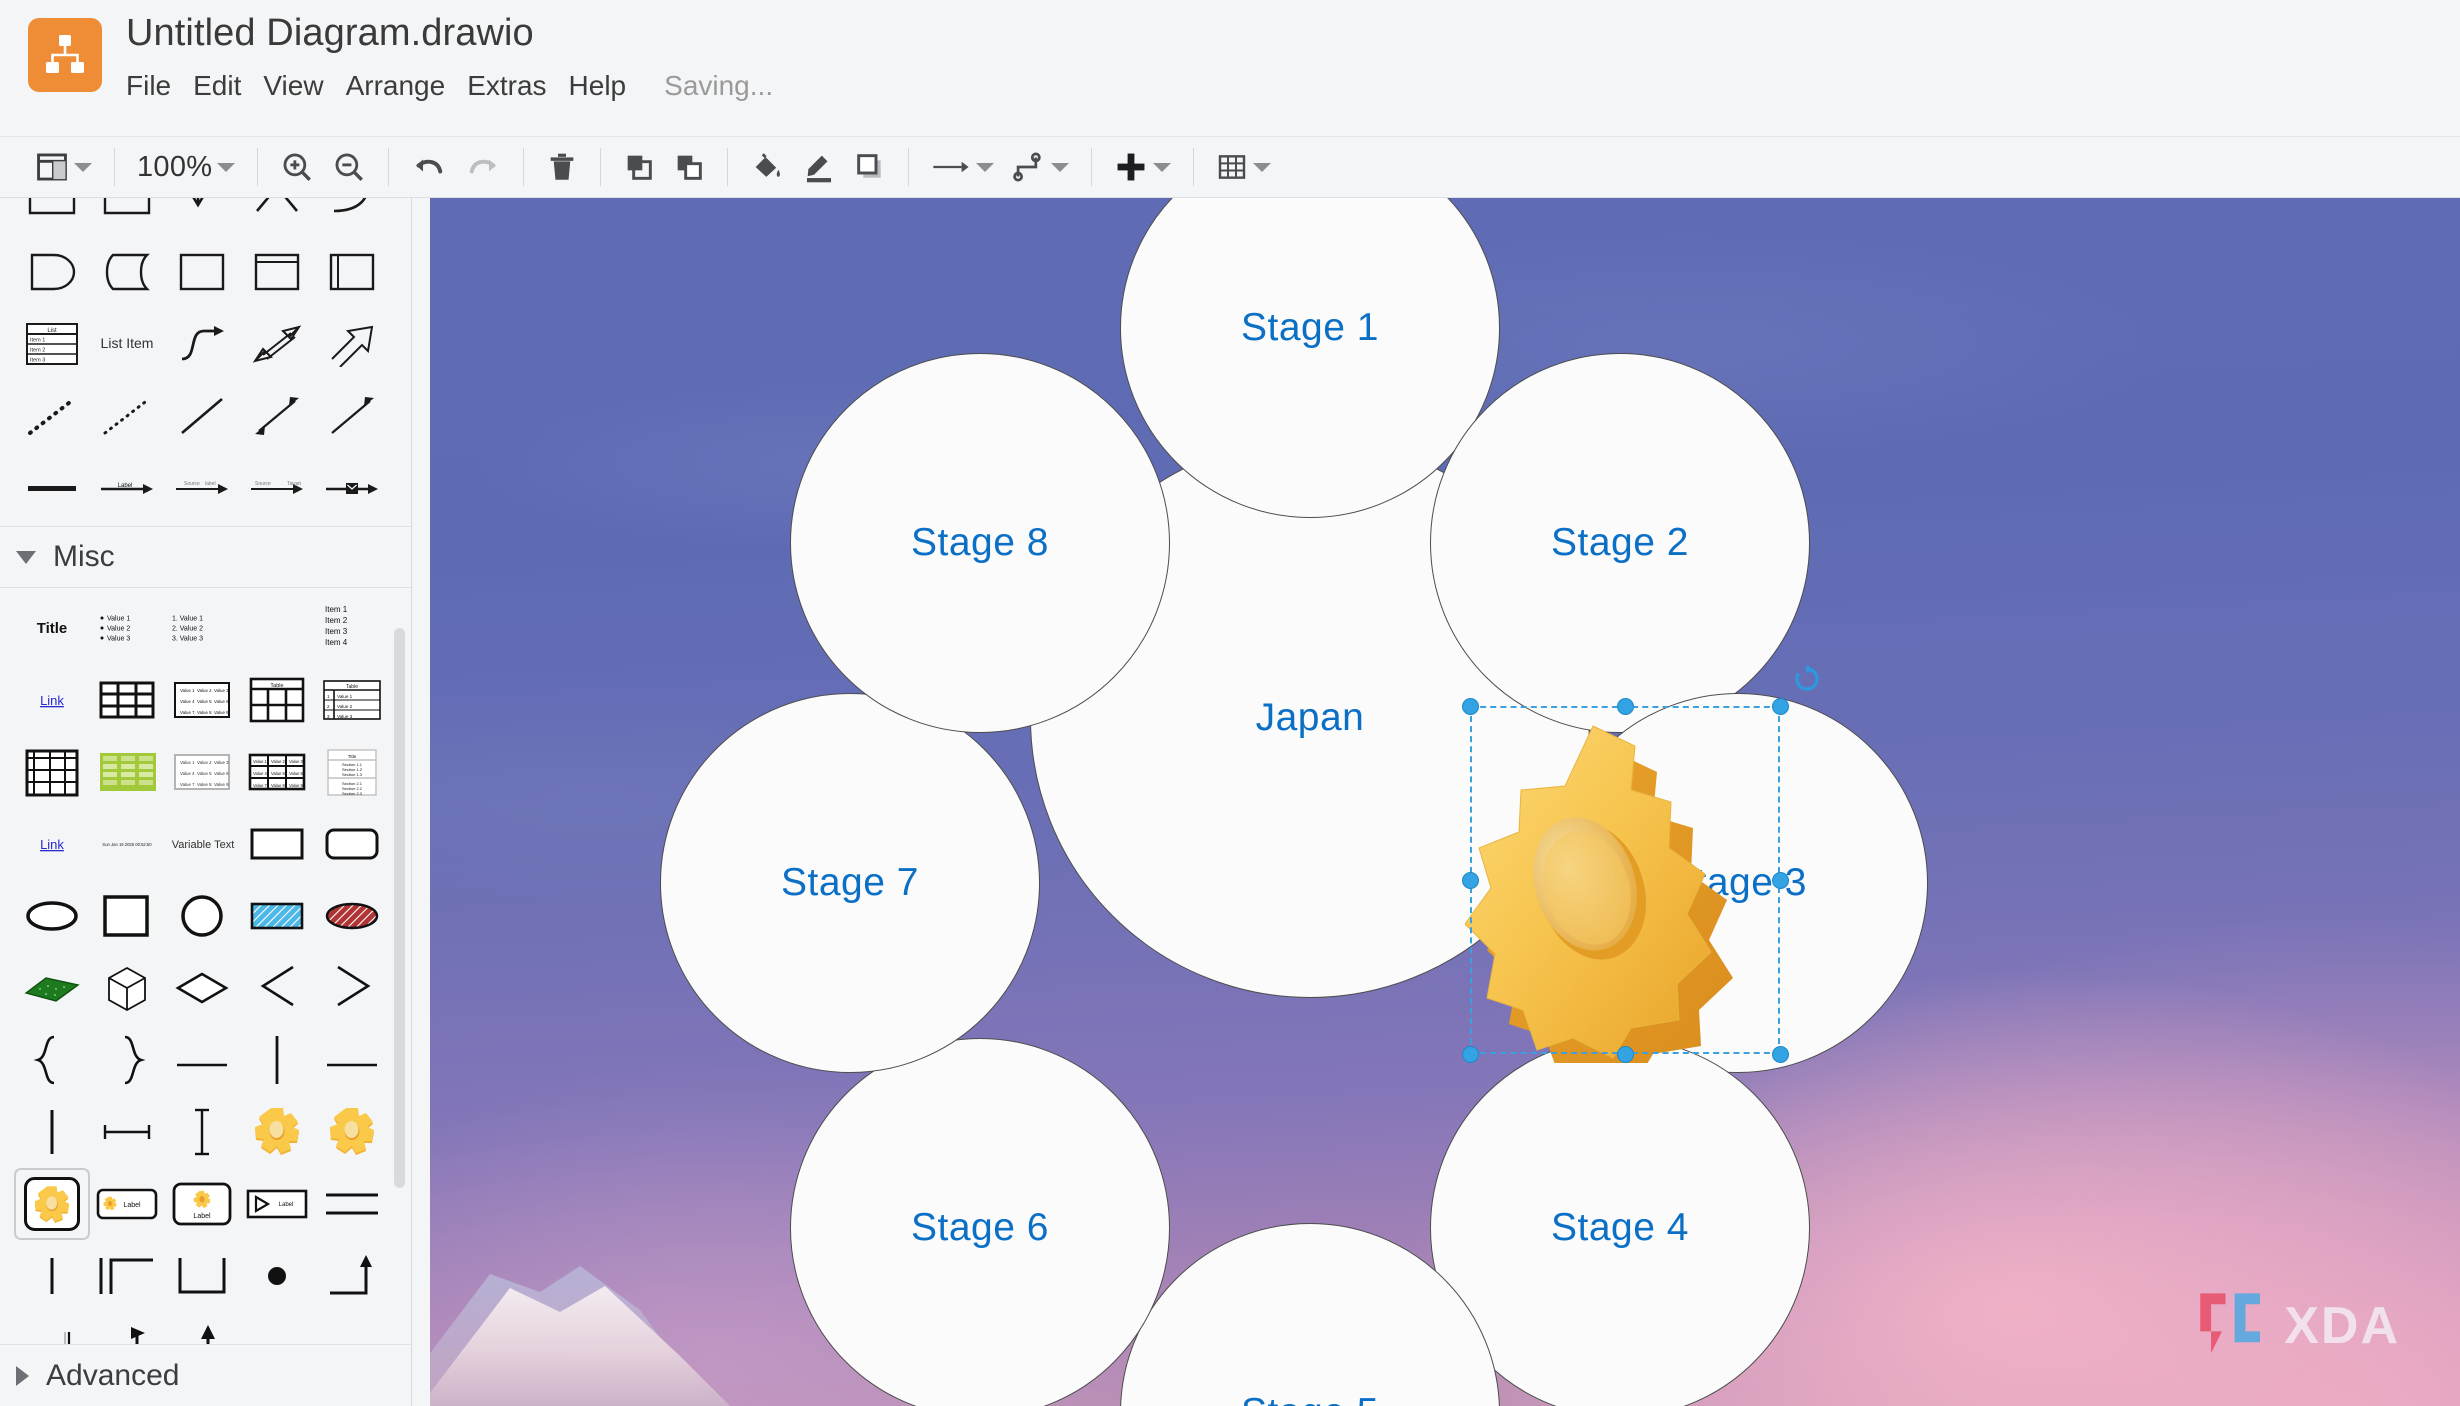  Describe the element at coordinates (1807, 679) in the screenshot. I see `rotate-icon` at that location.